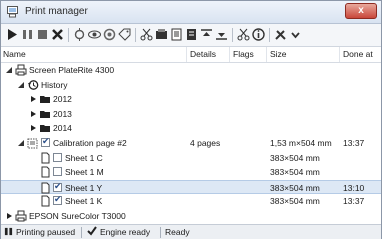 The height and width of the screenshot is (241, 384). I want to click on history-row: History, so click(191, 85).